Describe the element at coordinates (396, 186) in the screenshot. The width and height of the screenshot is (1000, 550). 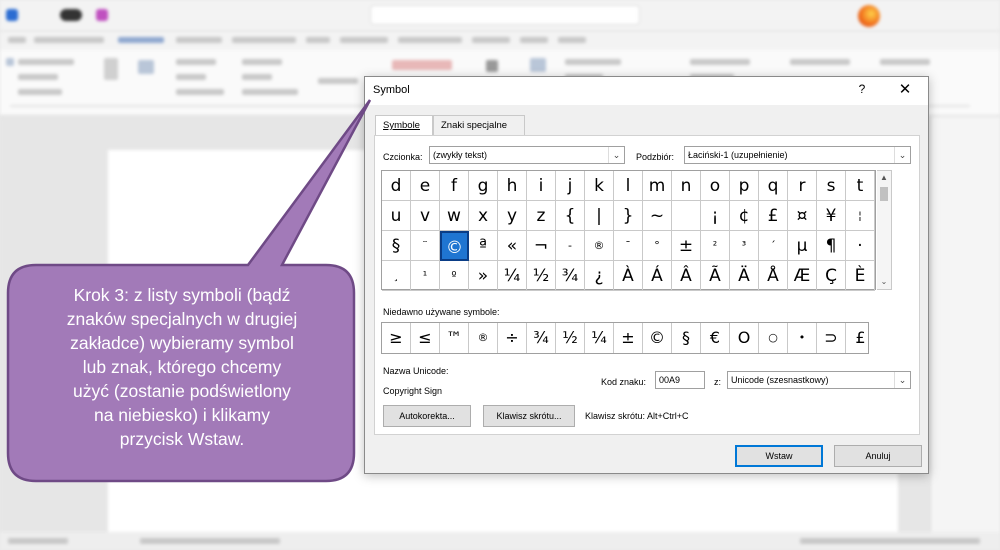
I see `symbol-cell: d` at that location.